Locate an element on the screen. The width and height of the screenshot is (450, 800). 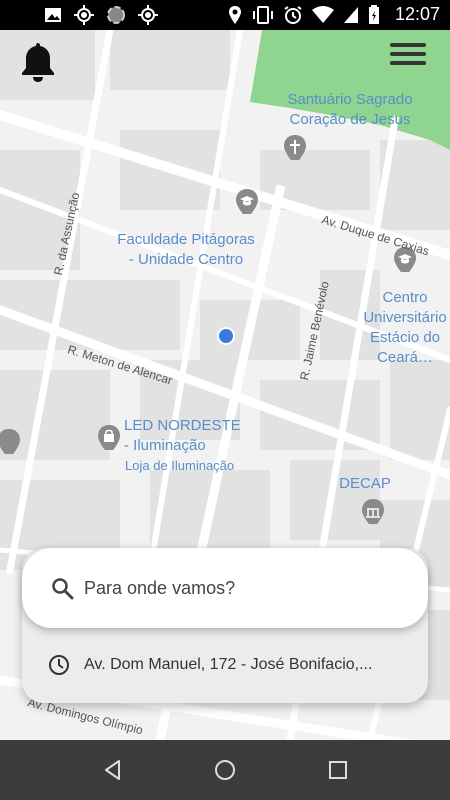
status-bar: 12:07 is located at coordinates (225, 15).